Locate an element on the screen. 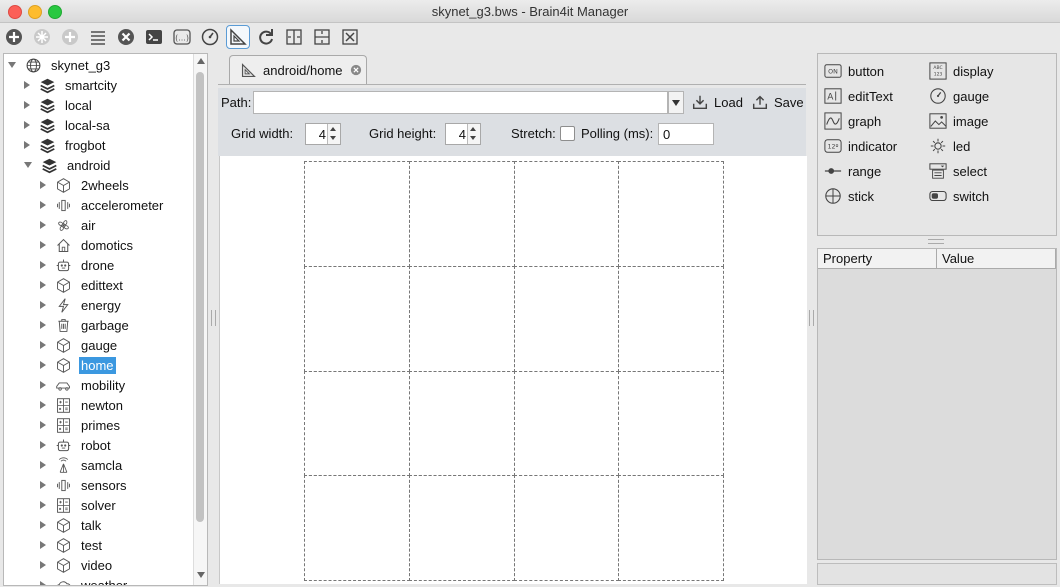  tree-item-node: test is located at coordinates (72, 545).